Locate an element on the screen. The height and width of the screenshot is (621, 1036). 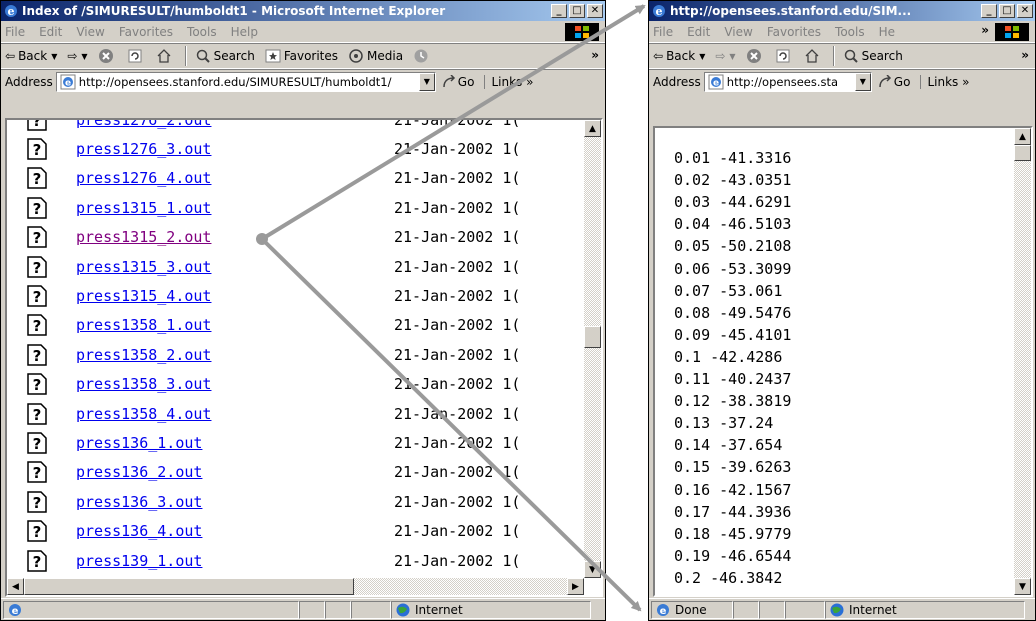
data-line: 0.15 -39.6263 is located at coordinates (733, 467).